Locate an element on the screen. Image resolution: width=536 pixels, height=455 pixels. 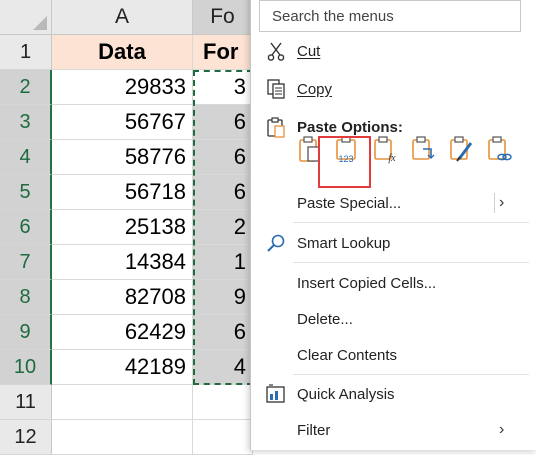
row-number: 10 is located at coordinates (25, 366).